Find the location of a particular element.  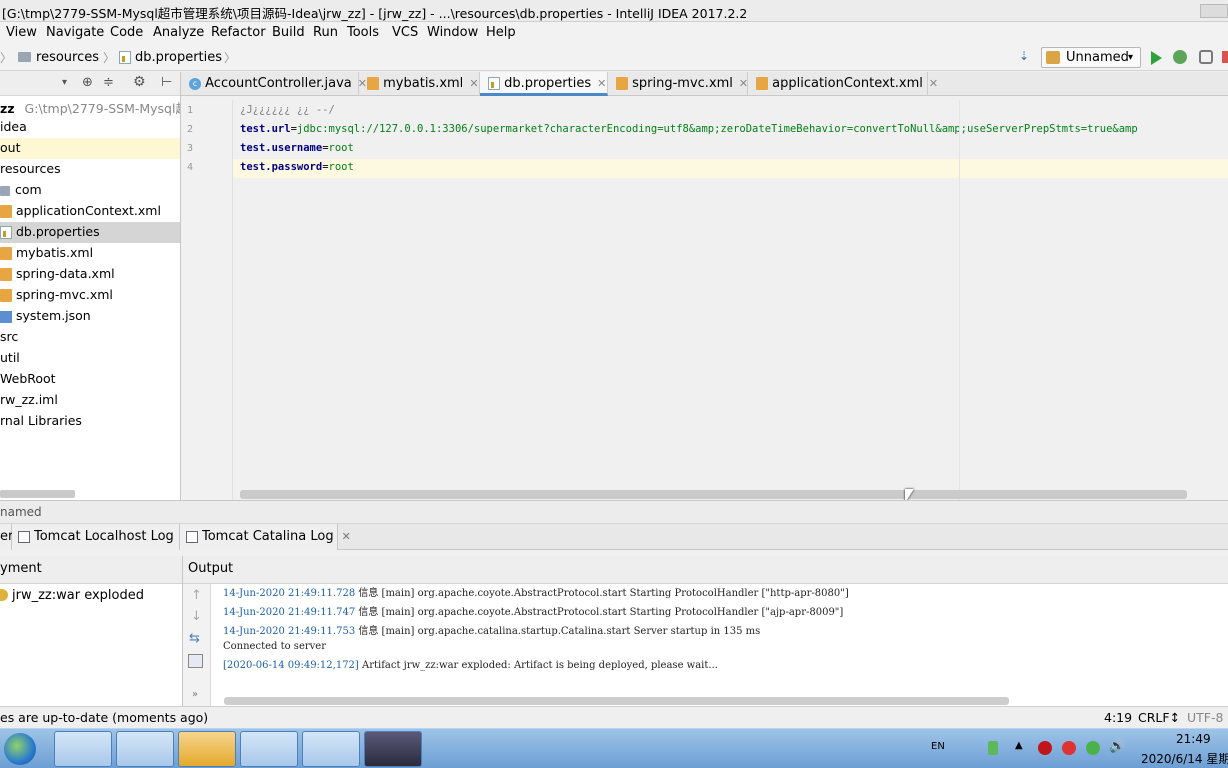

menu-view: View is located at coordinates (21, 32).